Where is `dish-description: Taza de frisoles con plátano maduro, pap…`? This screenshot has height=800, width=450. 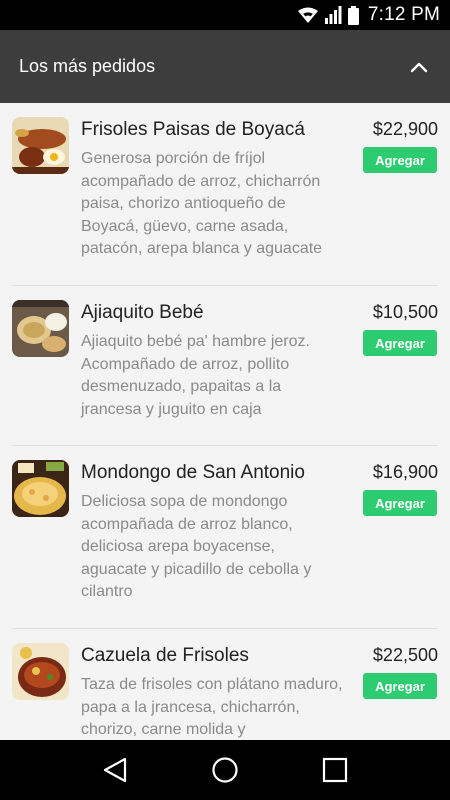
dish-description: Taza de frisoles con plátano maduro, pap… is located at coordinates (212, 707).